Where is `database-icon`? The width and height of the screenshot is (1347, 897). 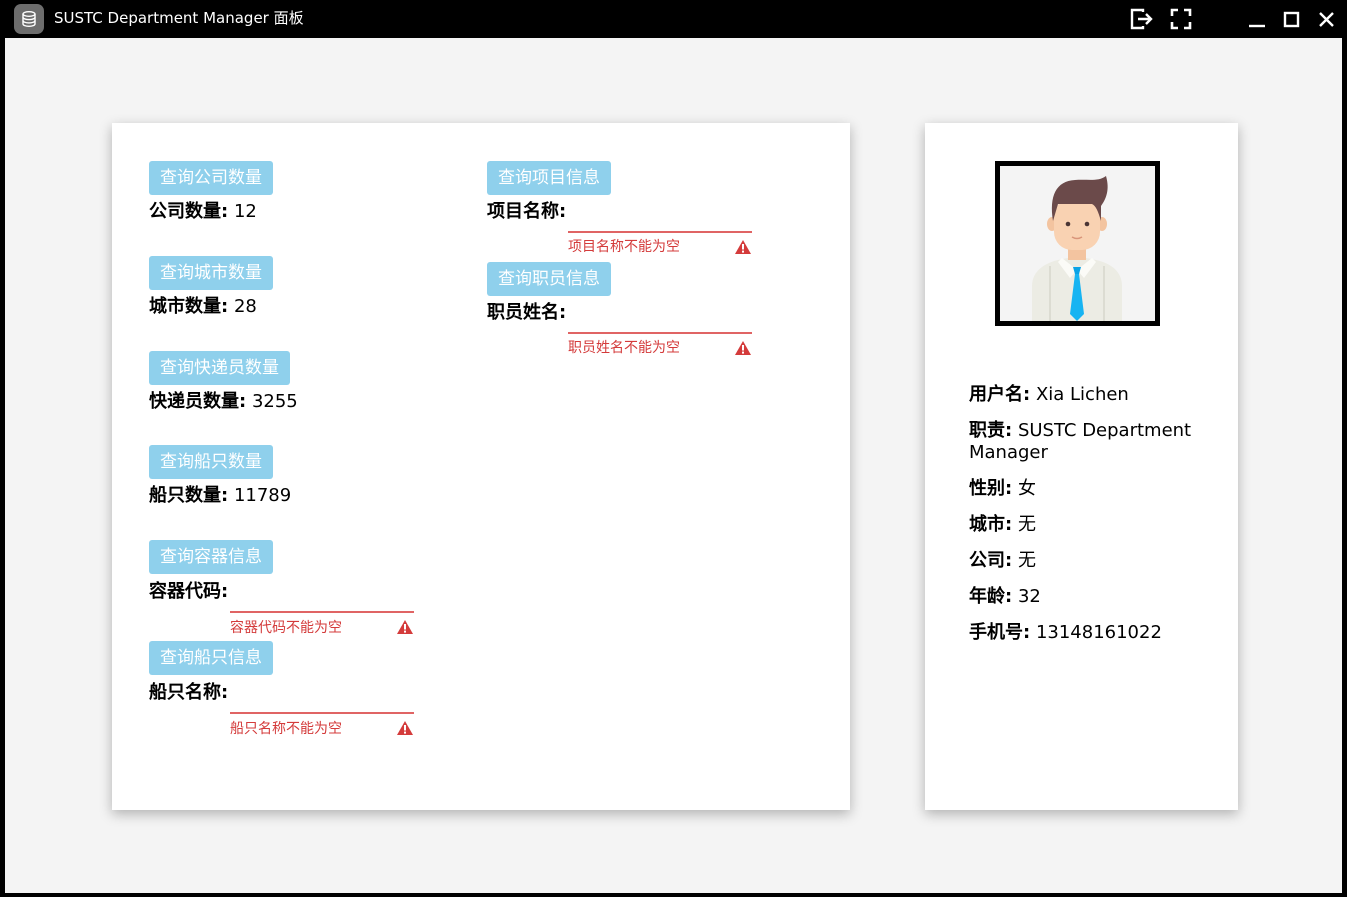
database-icon is located at coordinates (29, 19).